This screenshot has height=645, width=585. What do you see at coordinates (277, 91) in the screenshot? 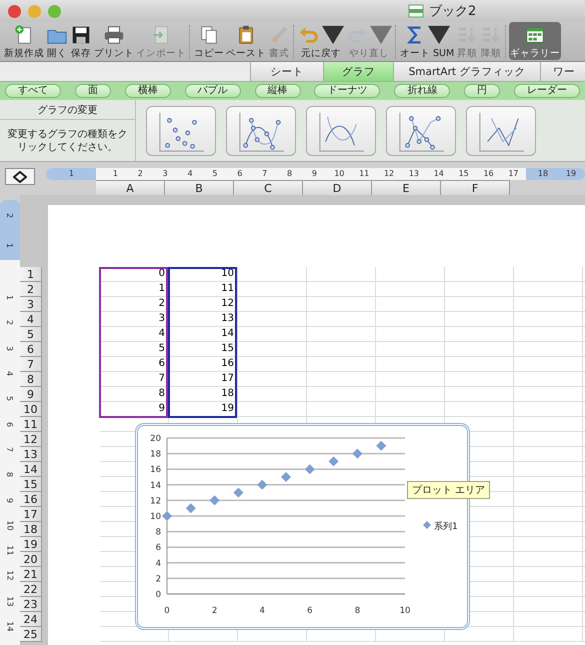
I see `chart-type-button: 縦棒` at bounding box center [277, 91].